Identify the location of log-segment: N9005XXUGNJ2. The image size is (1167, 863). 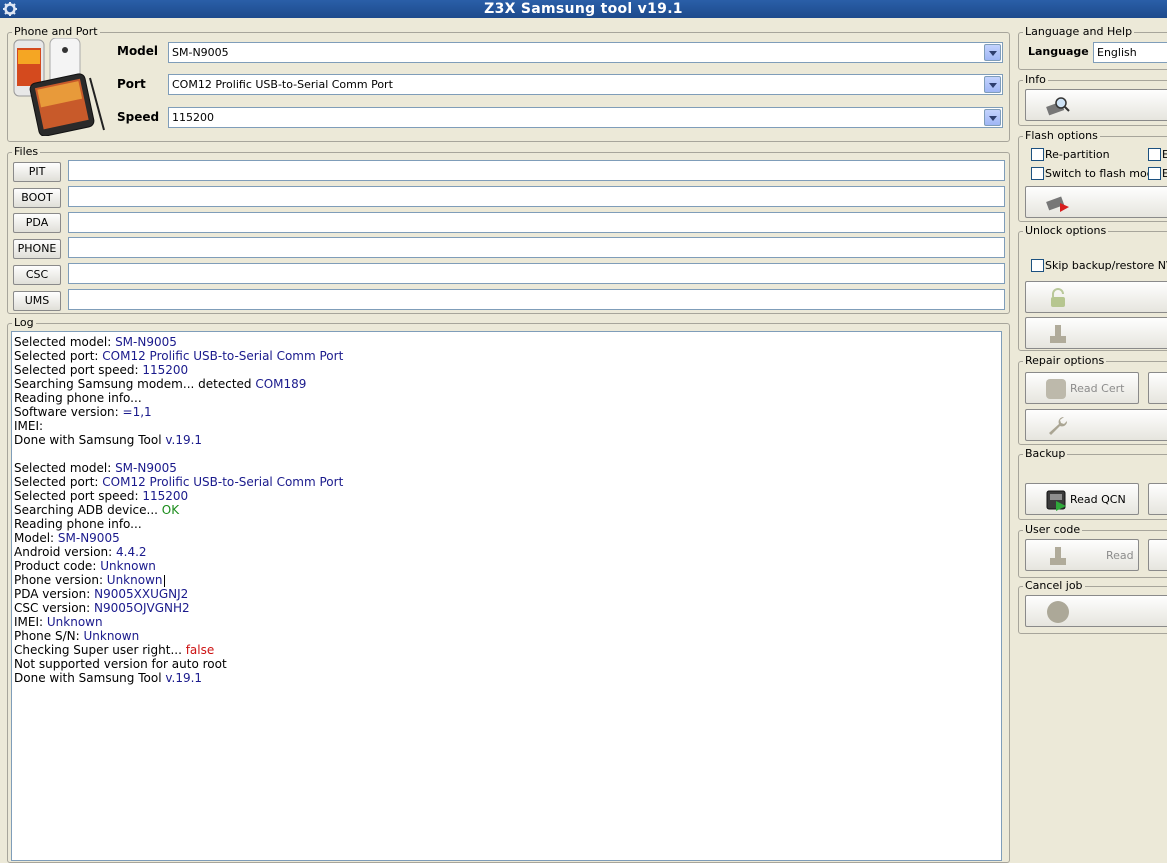
(141, 594).